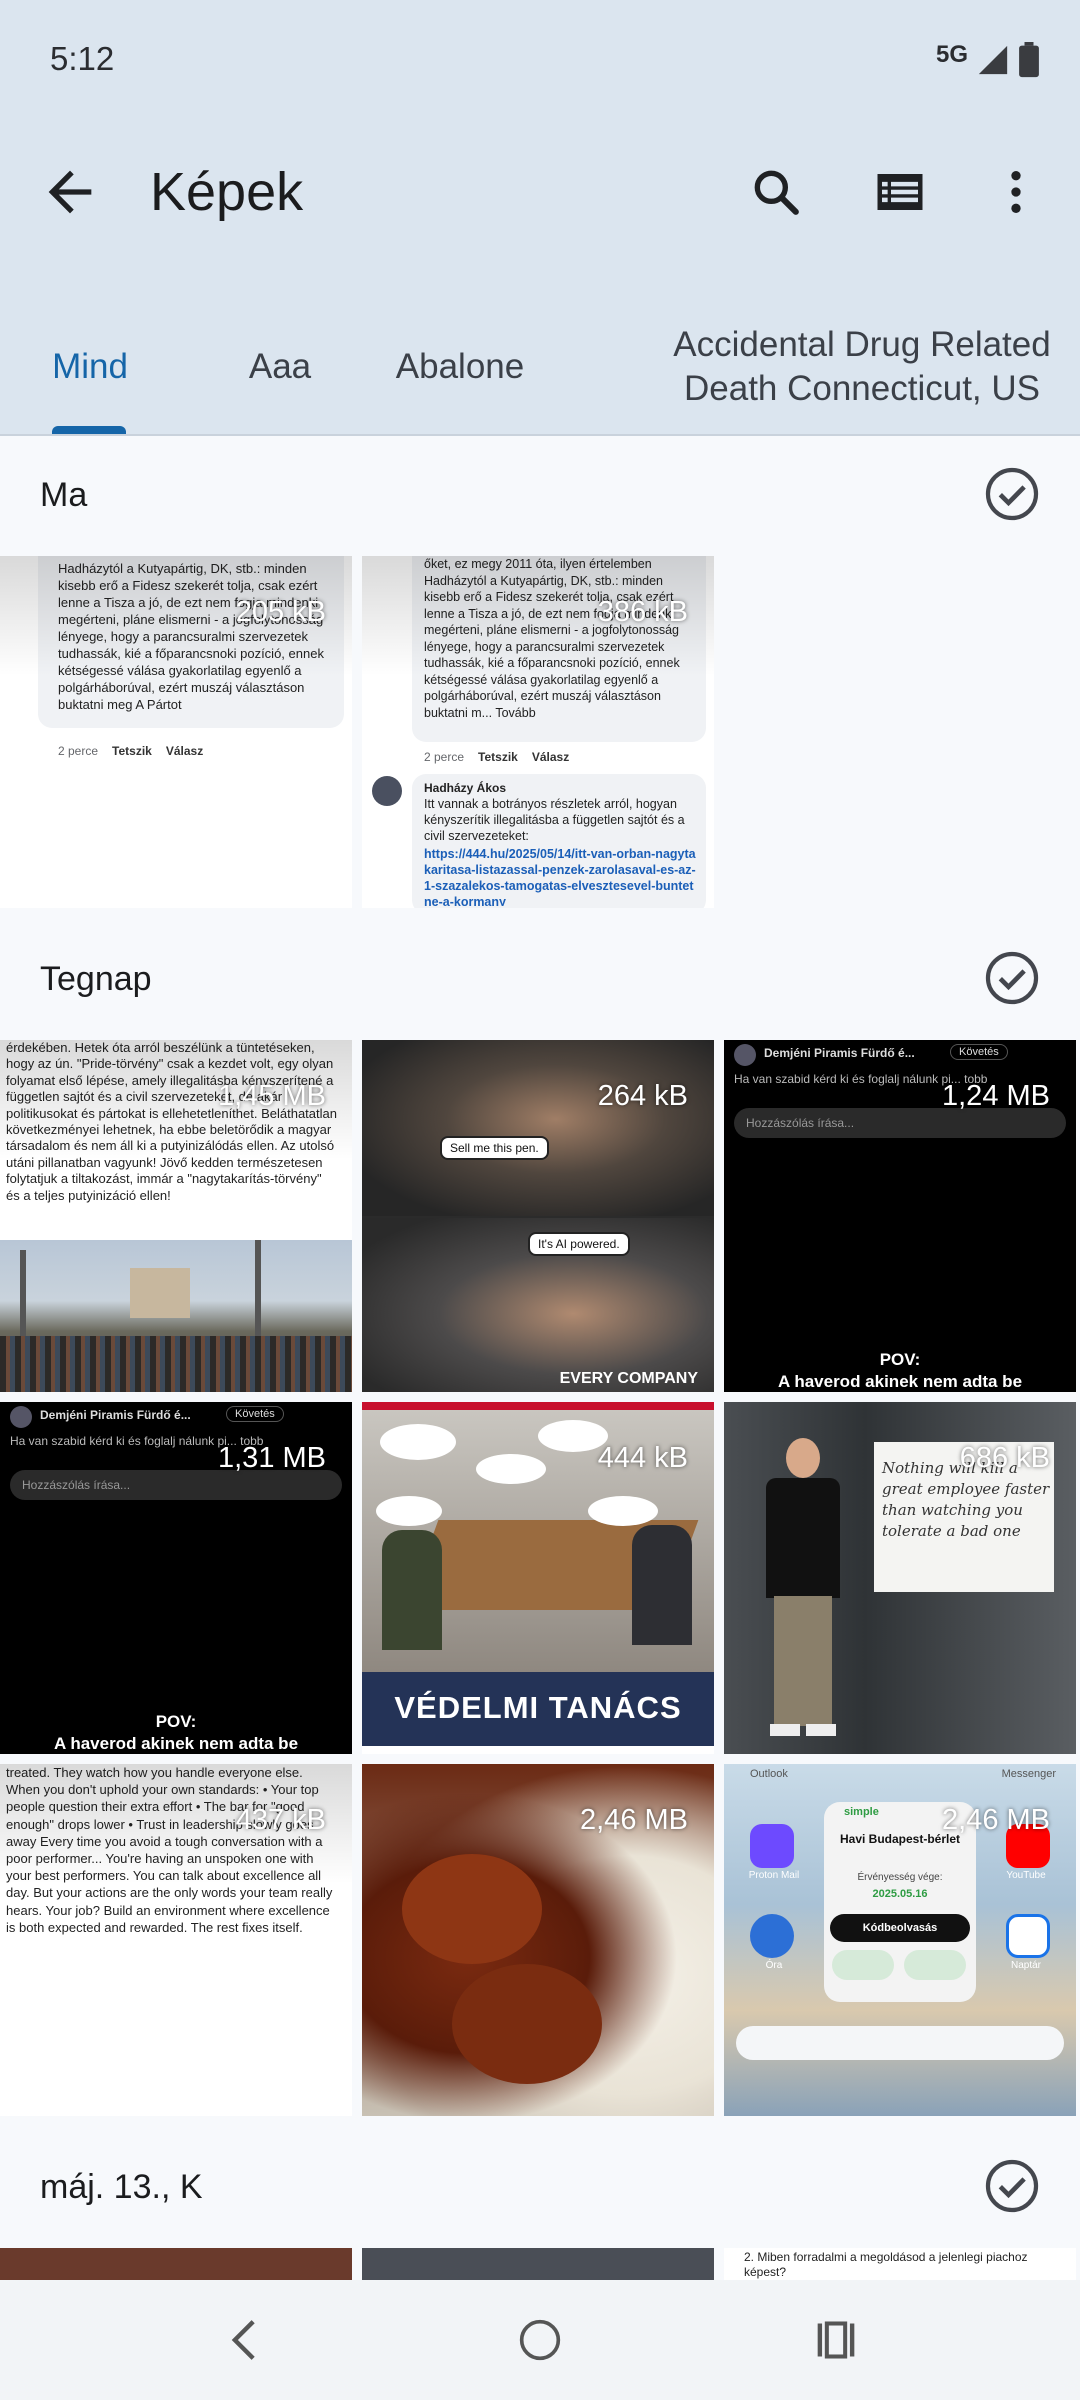 The height and width of the screenshot is (2400, 1080). What do you see at coordinates (900, 2043) in the screenshot?
I see `search-bar-image` at bounding box center [900, 2043].